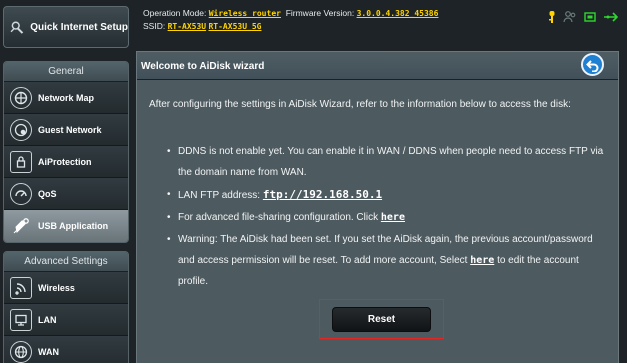 The height and width of the screenshot is (363, 627). Describe the element at coordinates (79, 27) in the screenshot. I see `quick-internet-setup-label: Quick Internet Setup` at that location.